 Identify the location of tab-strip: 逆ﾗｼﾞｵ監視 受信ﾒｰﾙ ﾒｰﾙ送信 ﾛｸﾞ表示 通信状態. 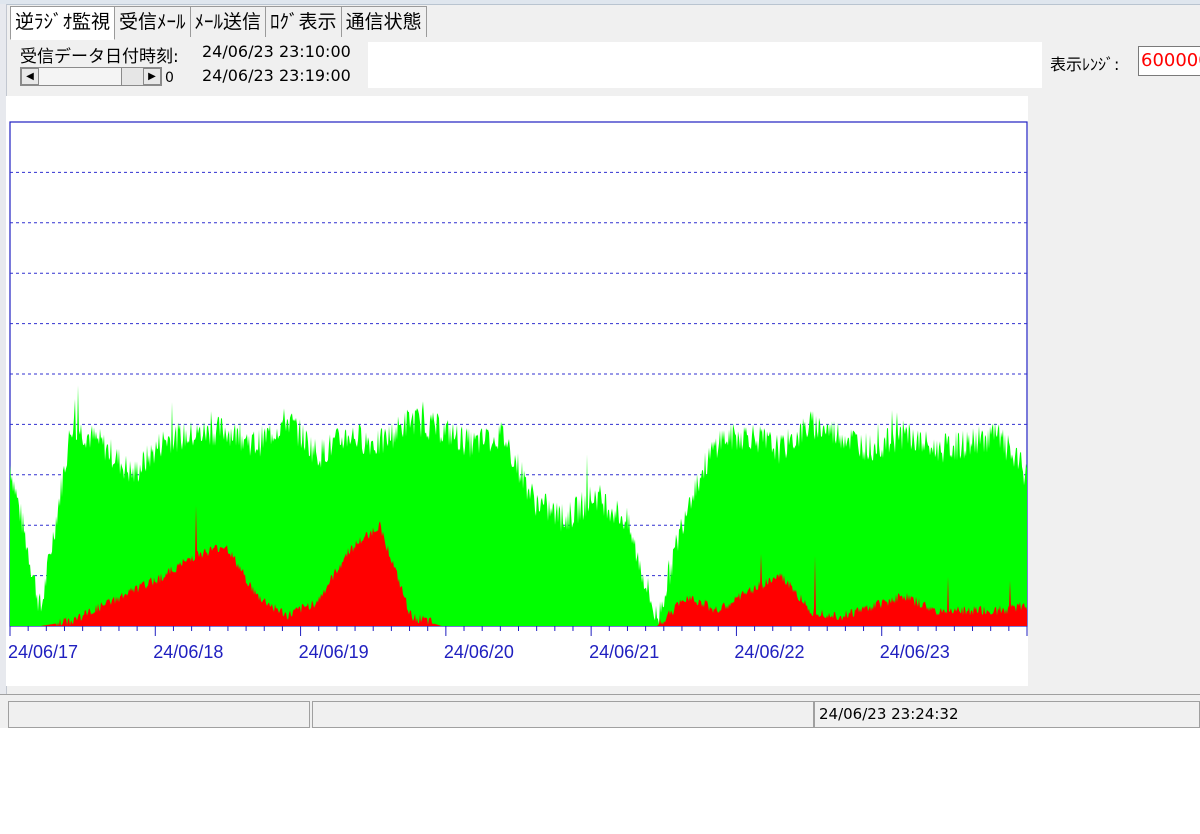
(218, 23).